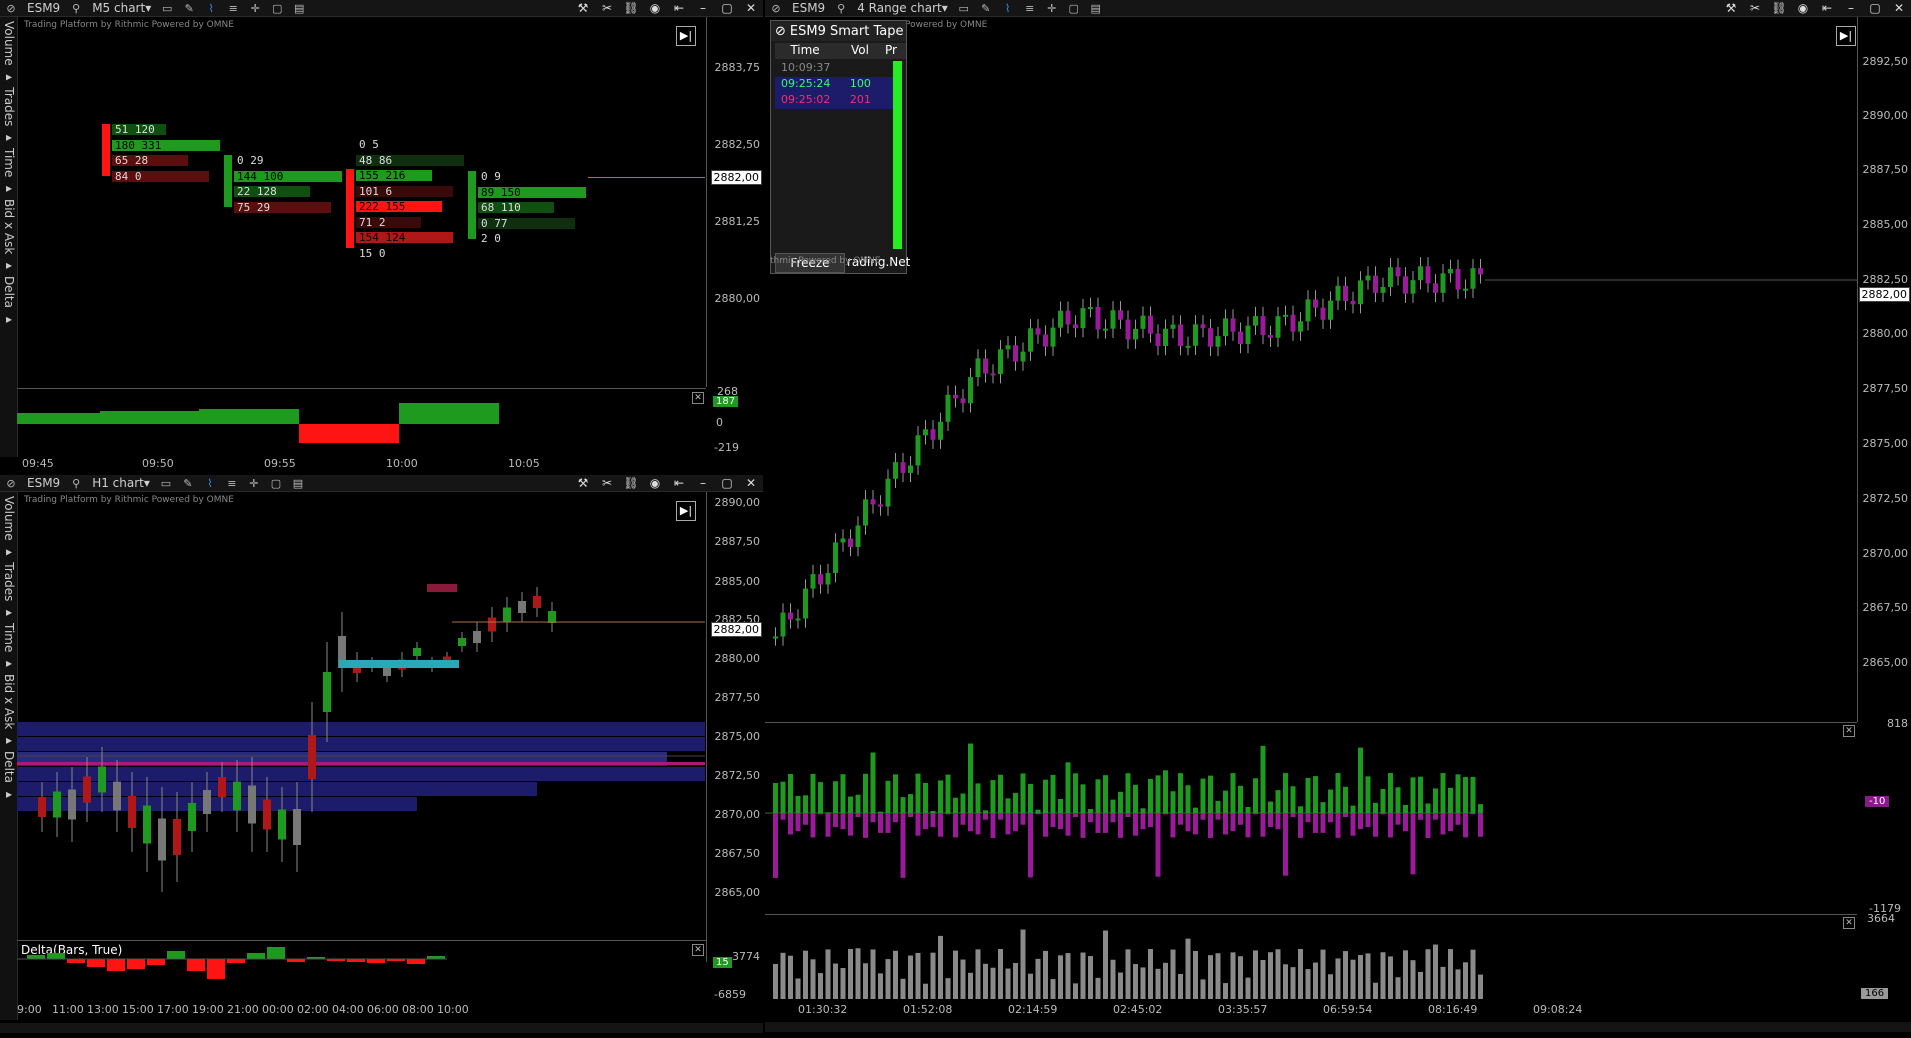 The image size is (1911, 1038). I want to click on col-vol: Vol, so click(860, 51).